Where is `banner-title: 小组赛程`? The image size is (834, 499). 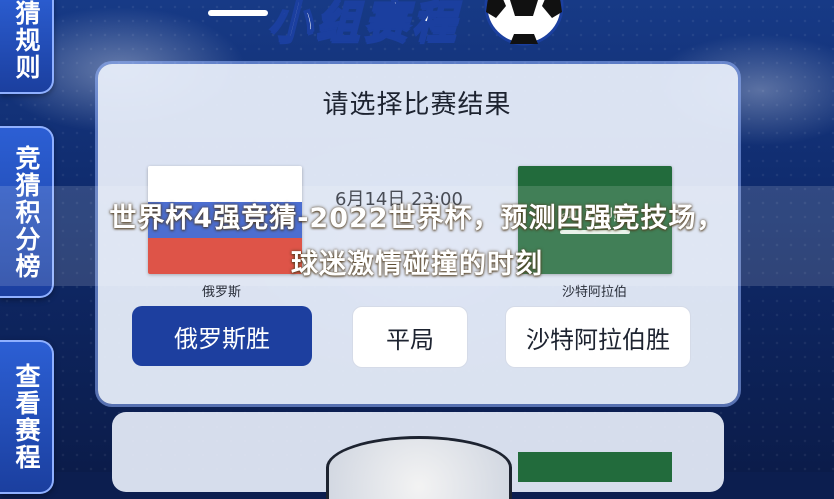 banner-title: 小组赛程 is located at coordinates (363, 24).